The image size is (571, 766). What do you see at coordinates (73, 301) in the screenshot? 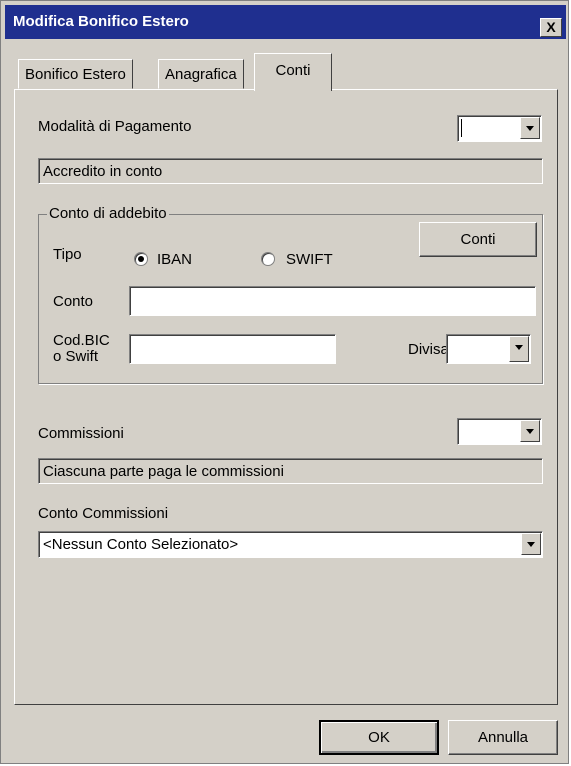
I see `conto-label: Conto` at bounding box center [73, 301].